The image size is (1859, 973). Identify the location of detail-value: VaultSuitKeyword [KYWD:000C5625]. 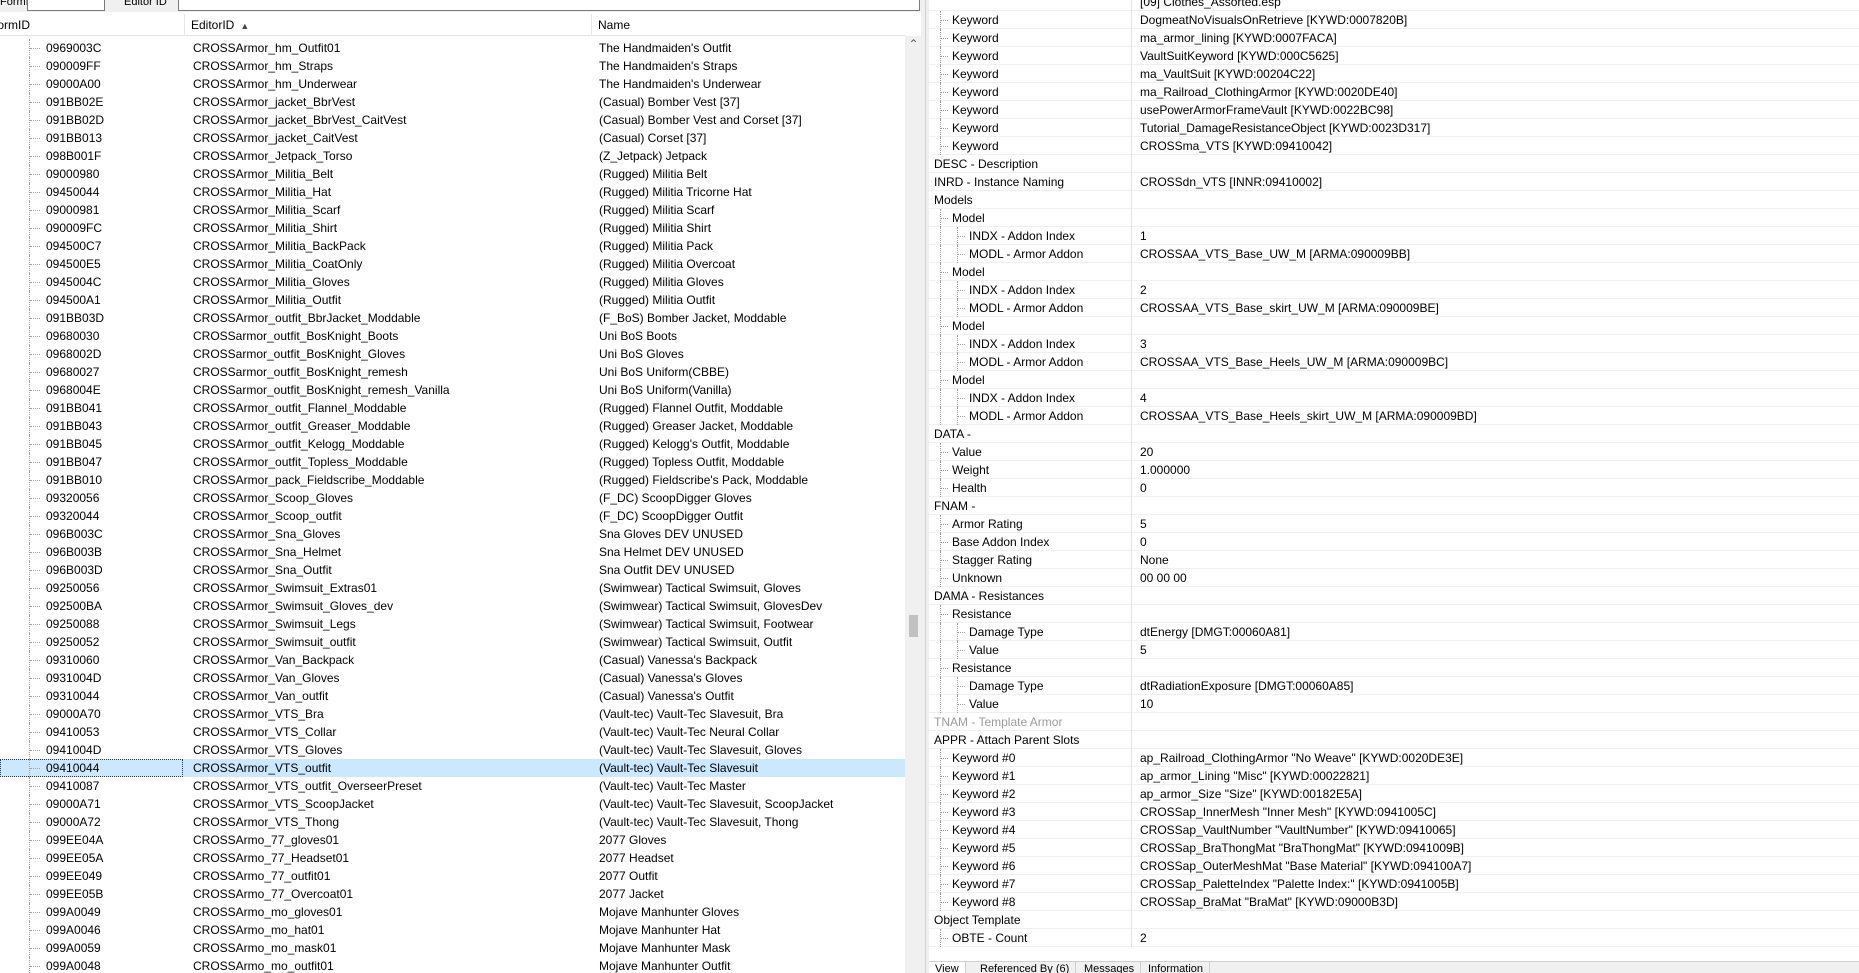
(1239, 56).